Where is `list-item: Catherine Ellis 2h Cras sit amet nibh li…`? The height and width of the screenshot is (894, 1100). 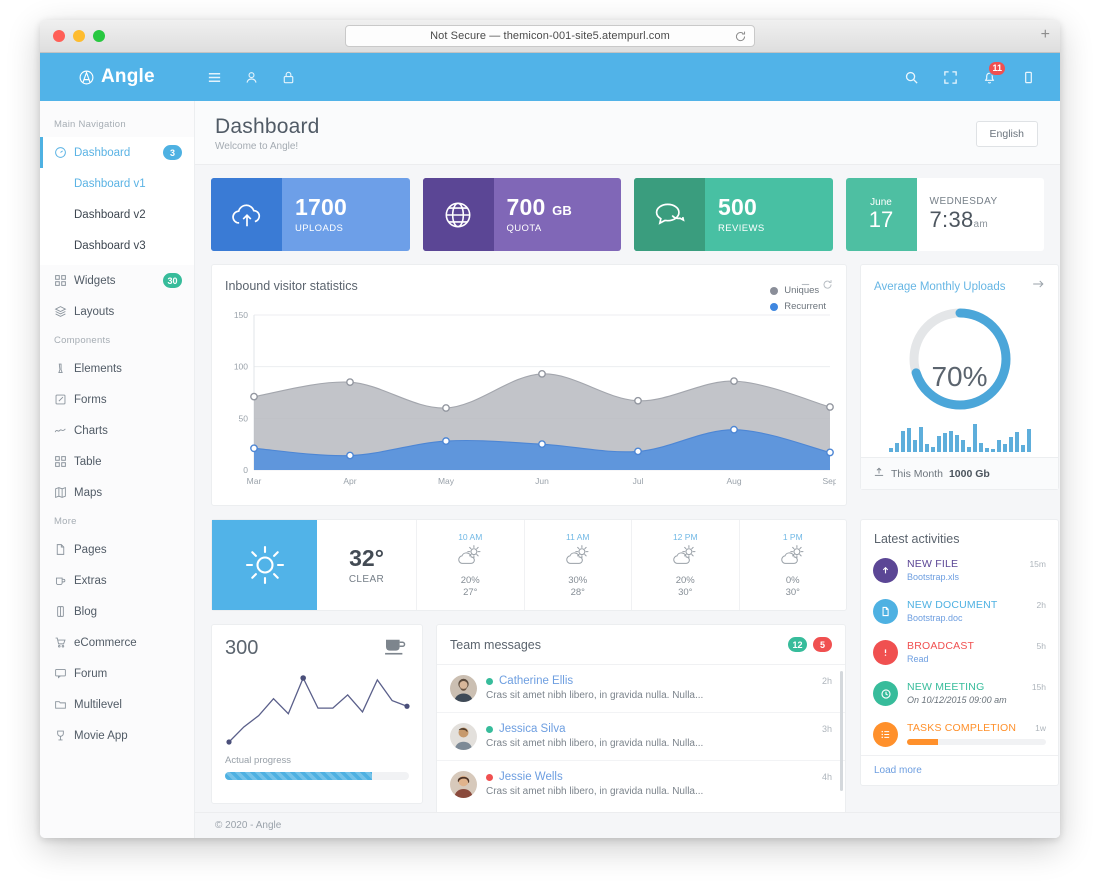
list-item: Catherine Ellis 2h Cras sit amet nibh li… is located at coordinates (641, 689).